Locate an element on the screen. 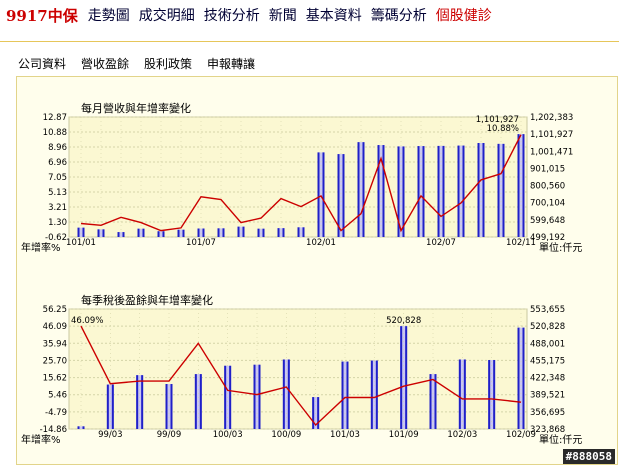 Image resolution: width=619 pixels, height=468 pixels. sub-navigation: 公司資料 營收盈餘 股利政策 申報轉讓 is located at coordinates (144, 63).